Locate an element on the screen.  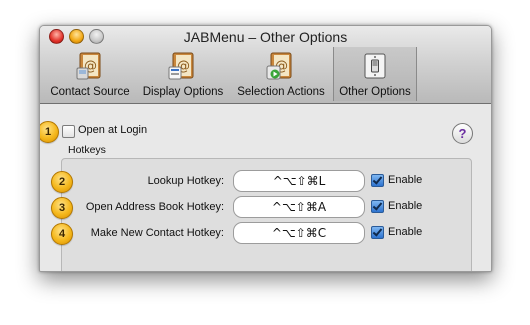
make-new-contact-hotkey-field: ^⌥⇧⌘C is located at coordinates (299, 233).